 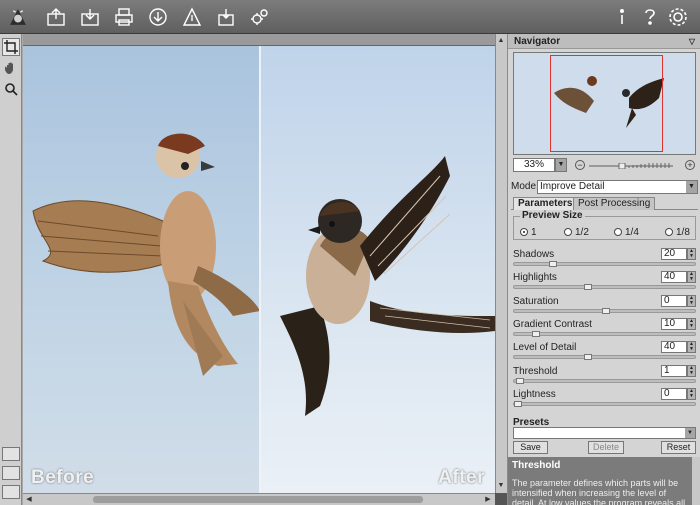 What do you see at coordinates (692, 41) in the screenshot?
I see `collapse-icon: ▽` at bounding box center [692, 41].